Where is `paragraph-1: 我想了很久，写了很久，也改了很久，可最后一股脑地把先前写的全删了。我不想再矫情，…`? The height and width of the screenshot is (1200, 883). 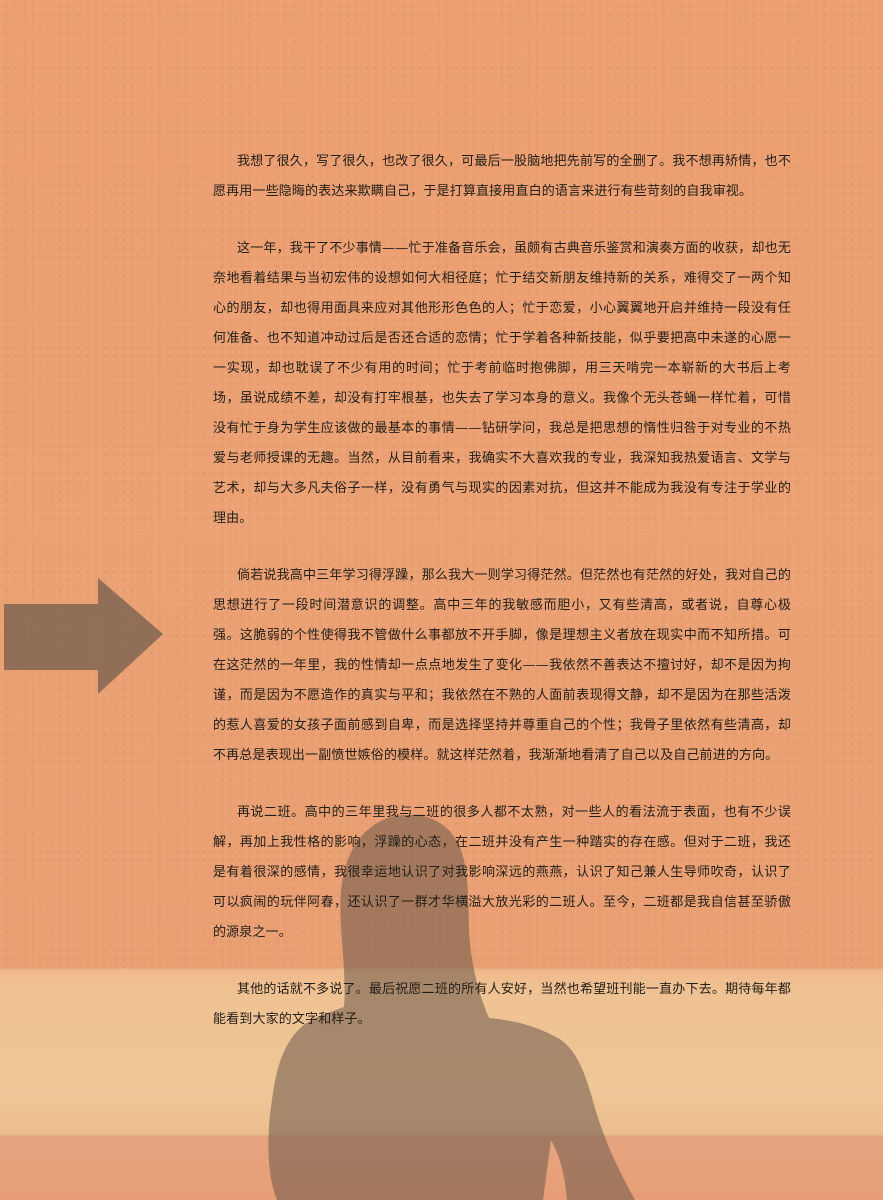 paragraph-1: 我想了很久，写了很久，也改了很久，可最后一股脑地把先前写的全删了。我不想再矫情，… is located at coordinates (502, 176).